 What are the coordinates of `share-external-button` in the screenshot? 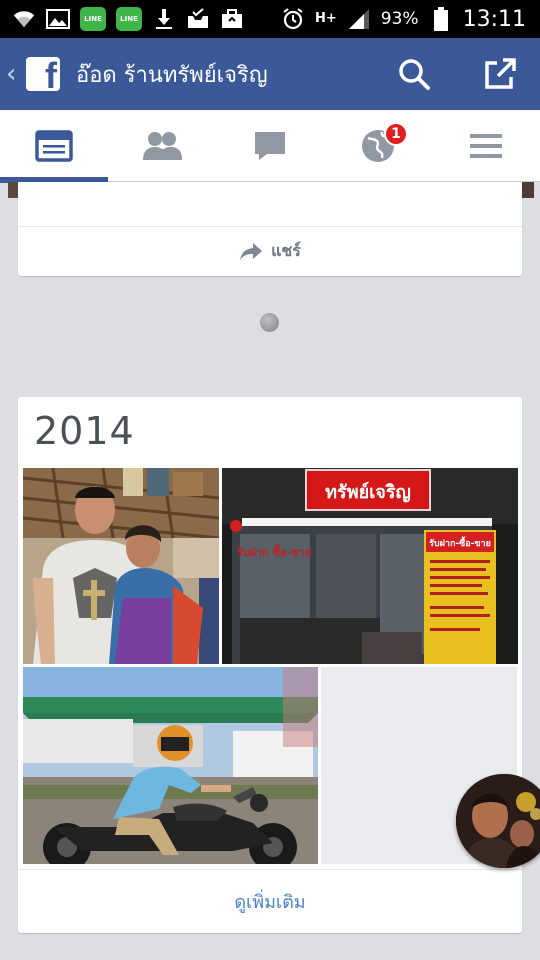 It's located at (500, 74).